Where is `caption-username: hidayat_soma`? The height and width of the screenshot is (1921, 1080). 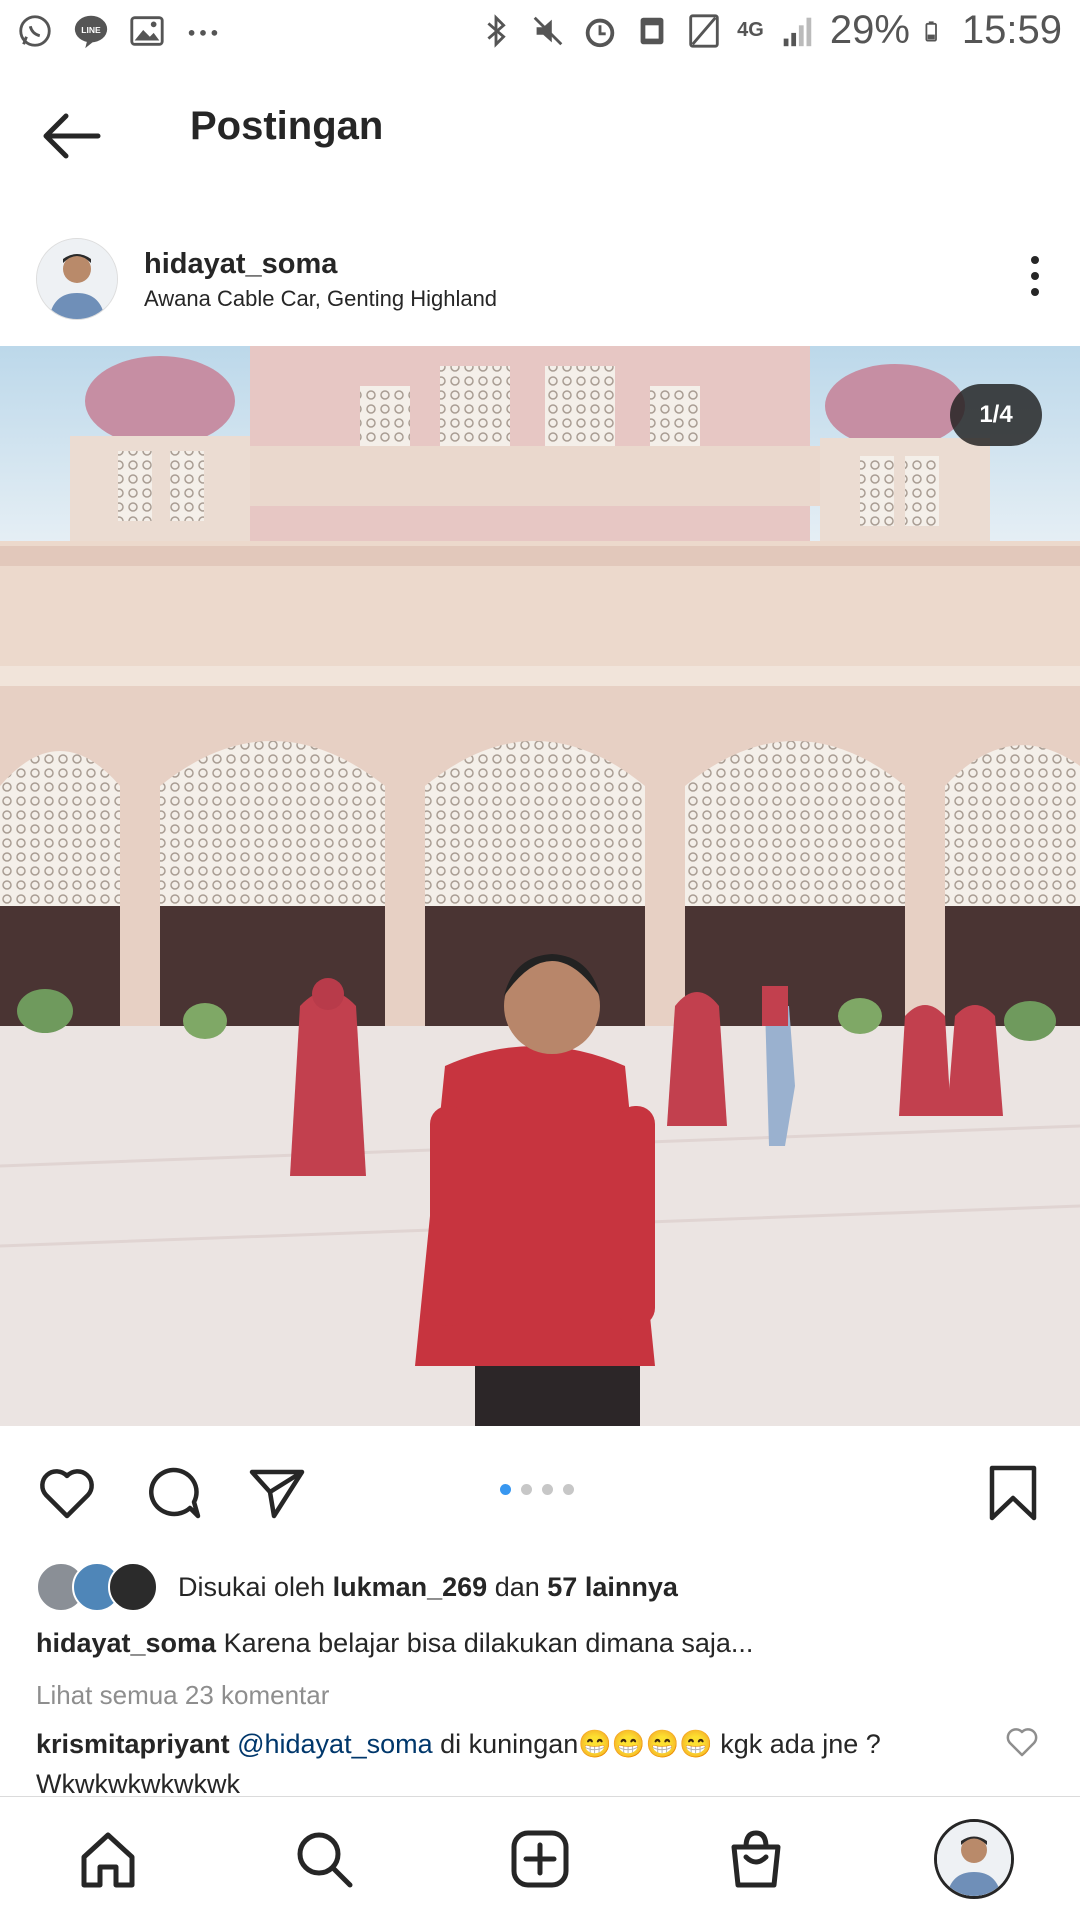
caption-username: hidayat_soma is located at coordinates (126, 1643).